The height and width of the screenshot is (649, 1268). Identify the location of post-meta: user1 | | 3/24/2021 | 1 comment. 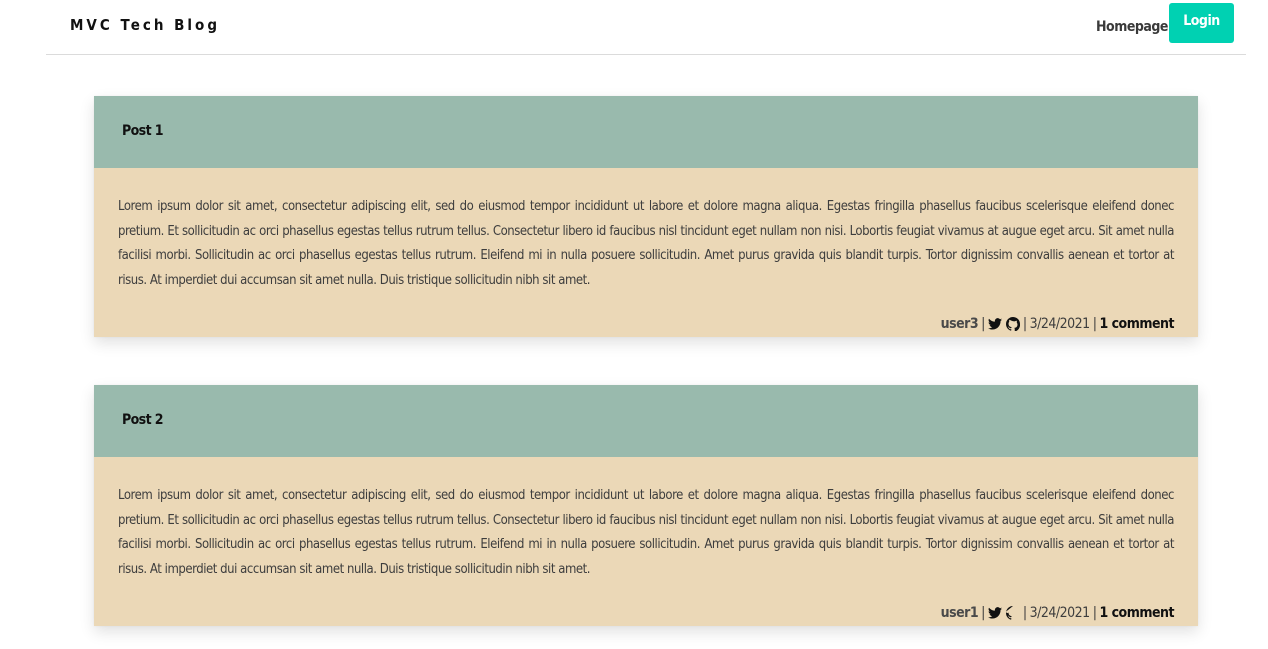
(1058, 613).